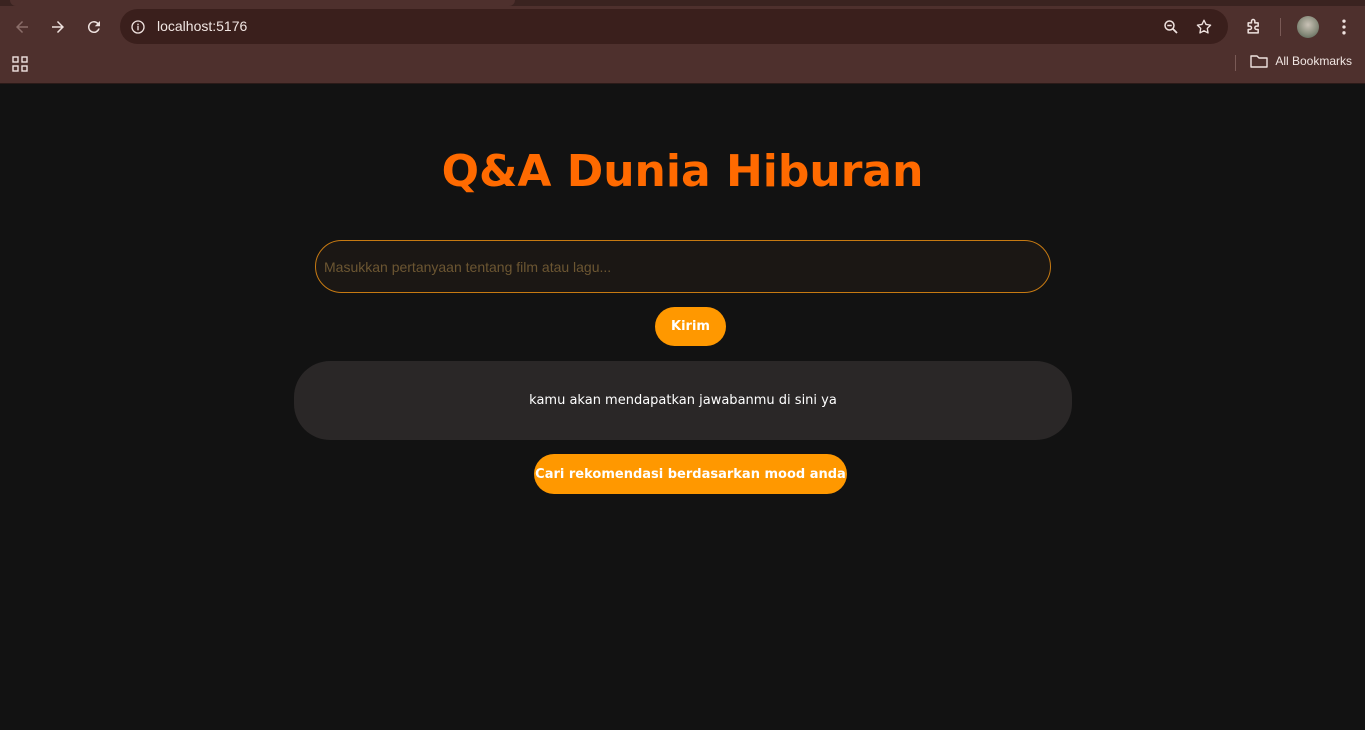 The image size is (1365, 730). What do you see at coordinates (1235, 63) in the screenshot?
I see `bookmarks-divider` at bounding box center [1235, 63].